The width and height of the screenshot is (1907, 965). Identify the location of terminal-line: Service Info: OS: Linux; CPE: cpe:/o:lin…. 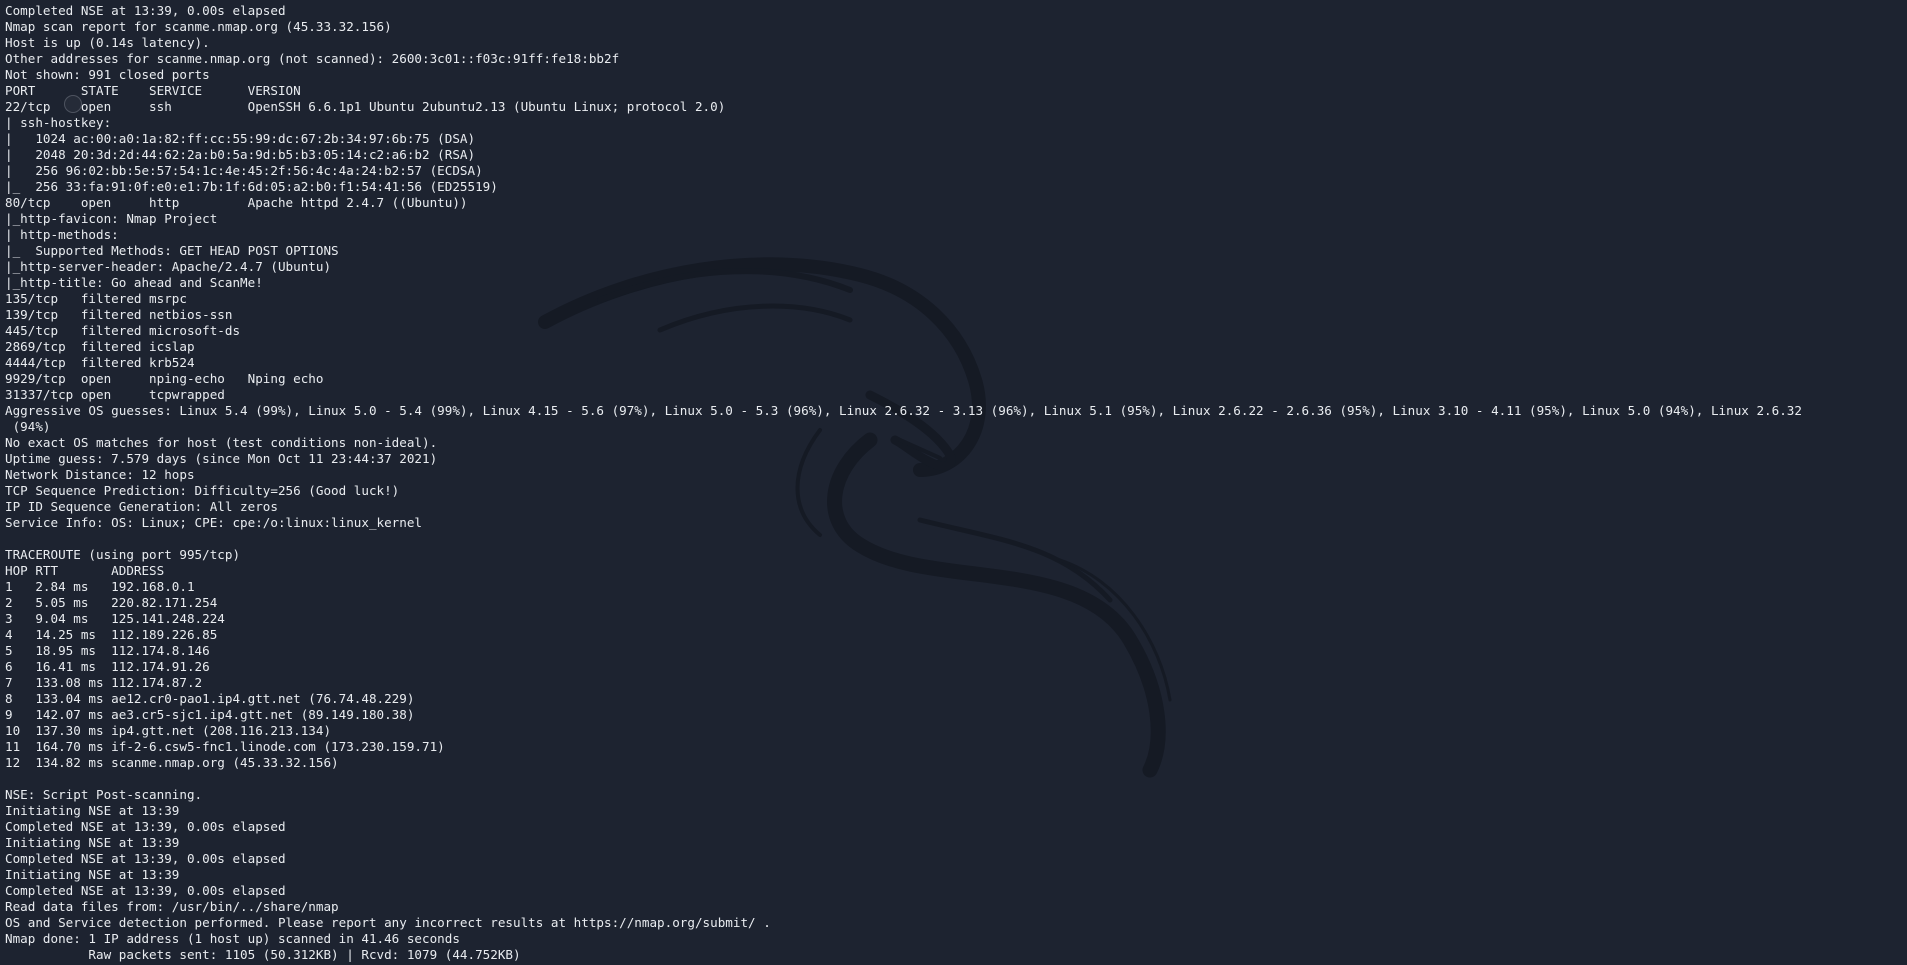
(214, 522).